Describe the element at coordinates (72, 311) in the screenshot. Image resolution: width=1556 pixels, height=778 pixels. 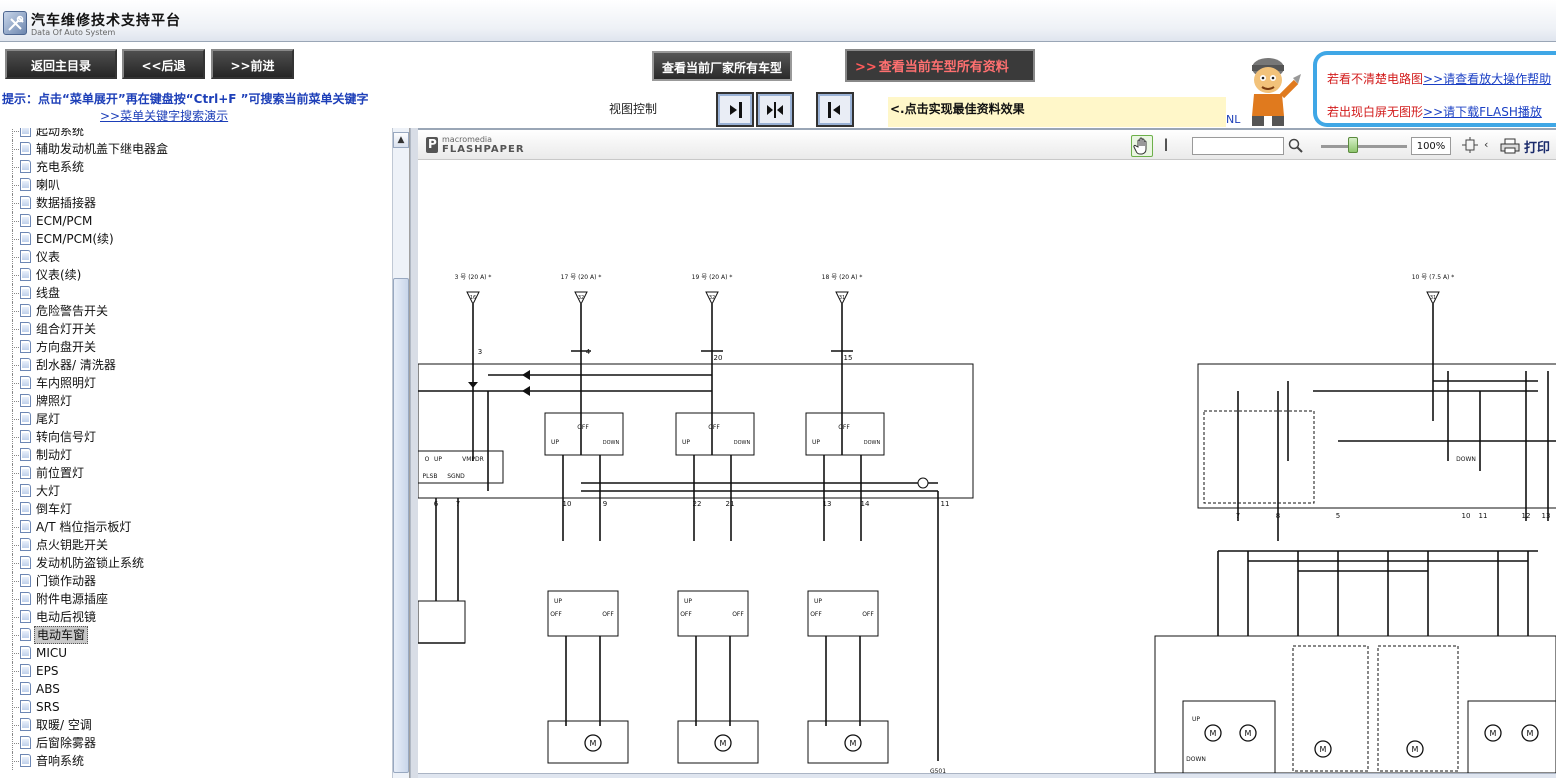
I see `tree-item-label: 危险警告开关` at that location.